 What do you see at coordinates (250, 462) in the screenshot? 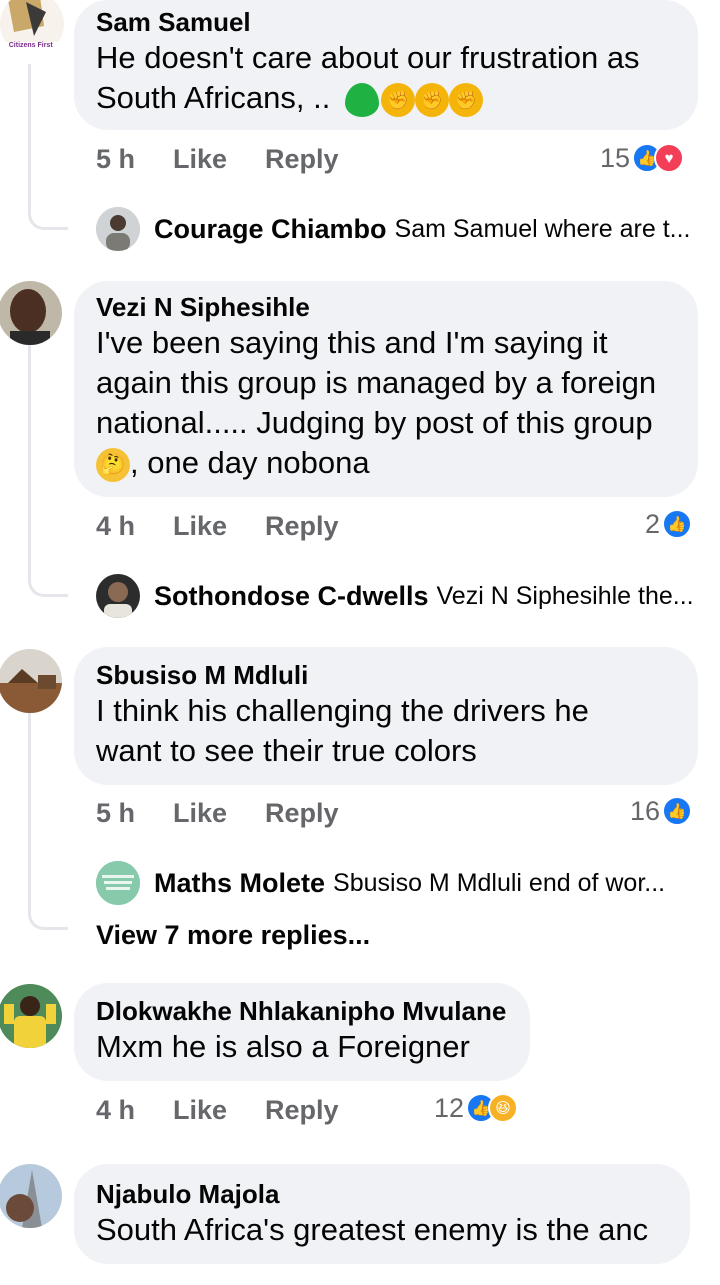
I see `comment-text: , one day nobona` at bounding box center [250, 462].